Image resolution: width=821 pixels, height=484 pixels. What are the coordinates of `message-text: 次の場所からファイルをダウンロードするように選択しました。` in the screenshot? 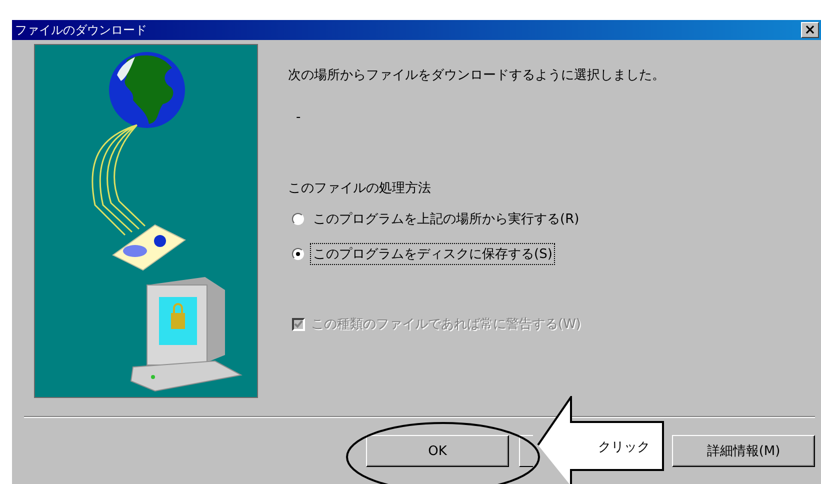 It's located at (476, 75).